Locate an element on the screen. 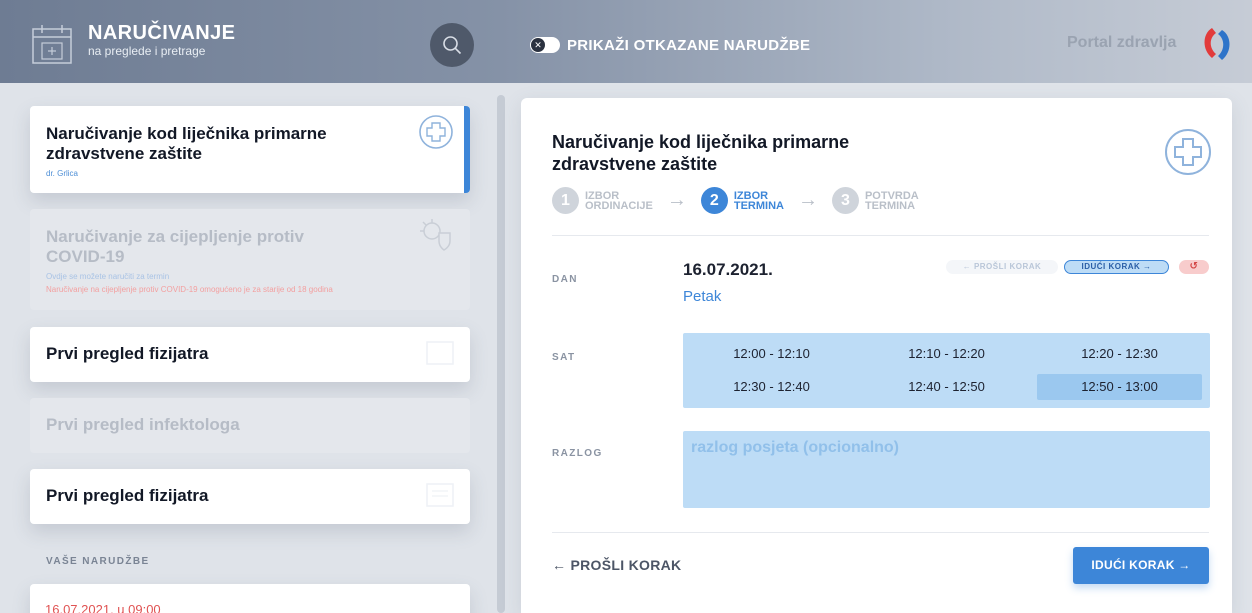  step-3-label: POTVRDA TERMINA is located at coordinates (891, 200).